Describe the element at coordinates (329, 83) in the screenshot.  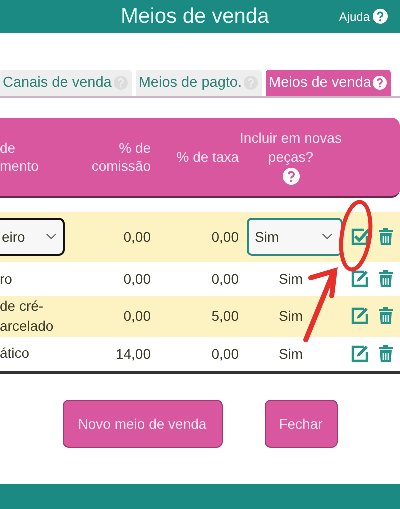
I see `tab: Meios de venda` at that location.